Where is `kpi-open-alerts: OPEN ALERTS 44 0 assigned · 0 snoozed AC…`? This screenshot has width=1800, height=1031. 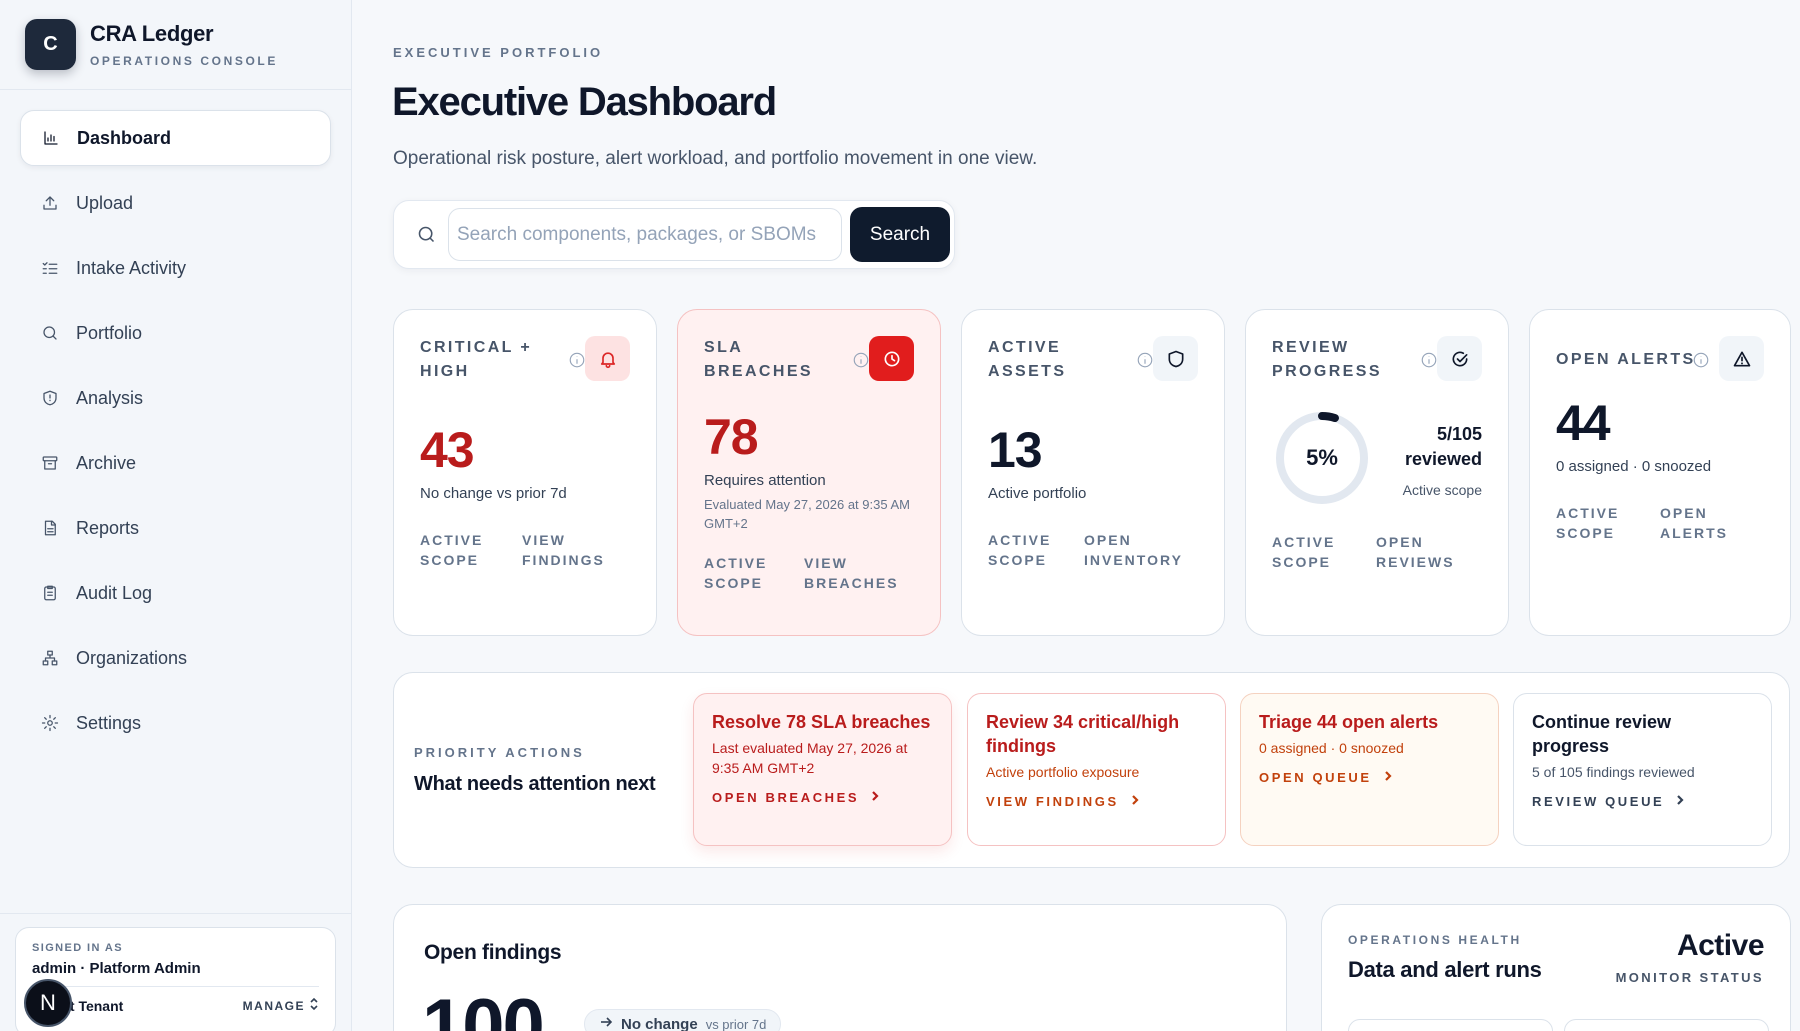
kpi-open-alerts: OPEN ALERTS 44 0 assigned · 0 snoozed AC… is located at coordinates (1660, 472).